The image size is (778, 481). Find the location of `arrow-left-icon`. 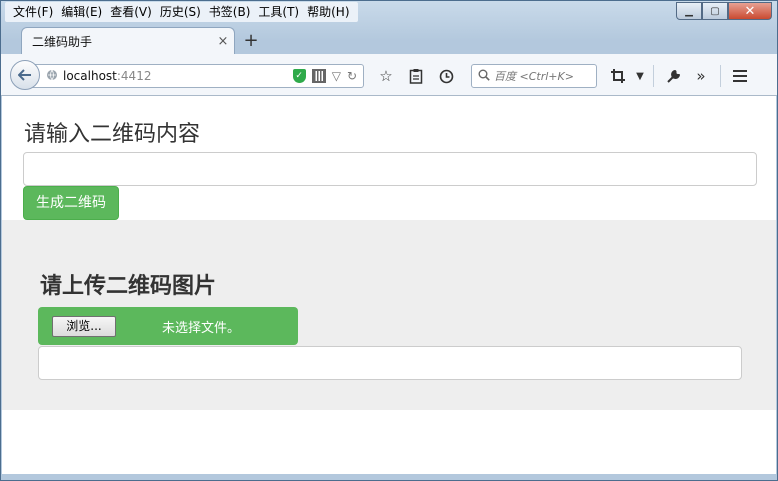

arrow-left-icon is located at coordinates (24, 75).